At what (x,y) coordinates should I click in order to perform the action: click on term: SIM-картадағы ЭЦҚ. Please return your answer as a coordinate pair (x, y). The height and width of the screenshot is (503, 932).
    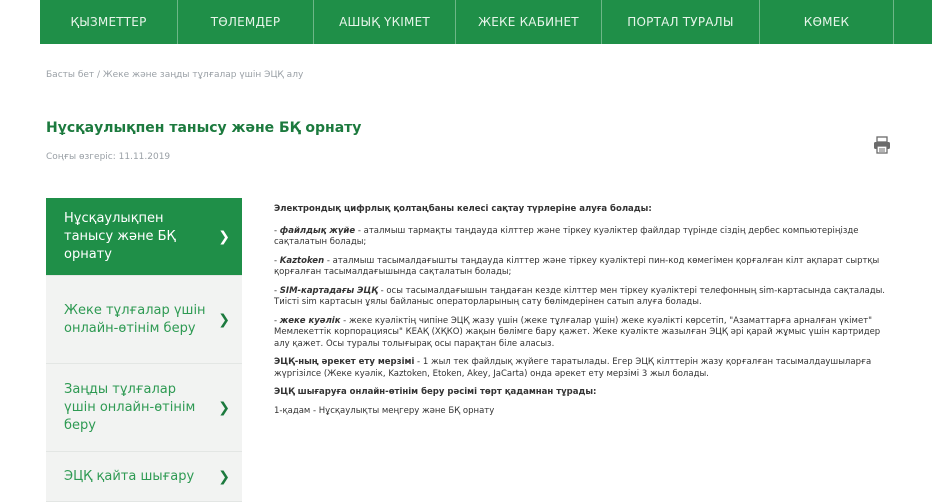
    Looking at the image, I should click on (328, 290).